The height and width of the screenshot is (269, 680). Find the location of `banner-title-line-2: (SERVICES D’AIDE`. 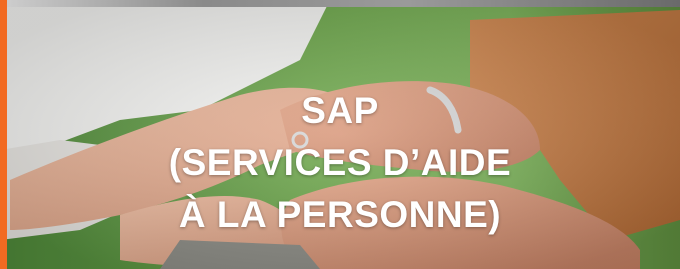

banner-title-line-2: (SERVICES D’AIDE is located at coordinates (340, 162).